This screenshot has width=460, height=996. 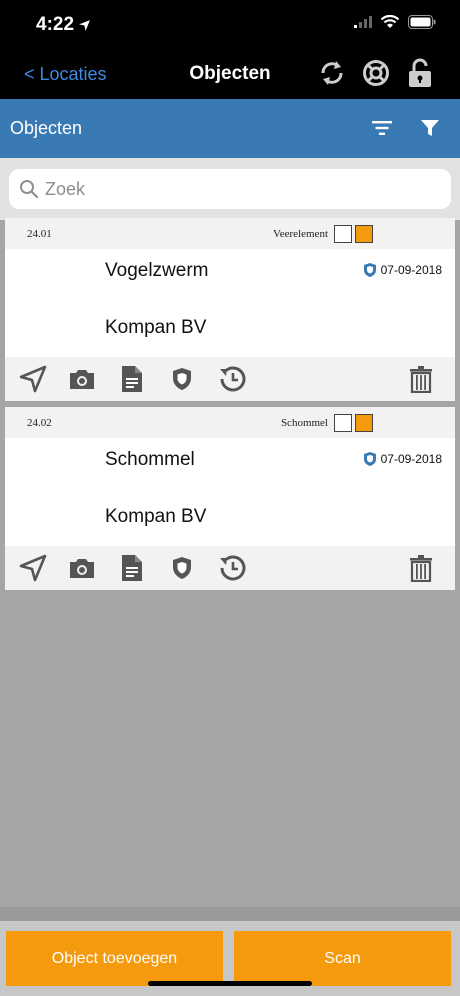 I want to click on search-area, so click(x=230, y=189).